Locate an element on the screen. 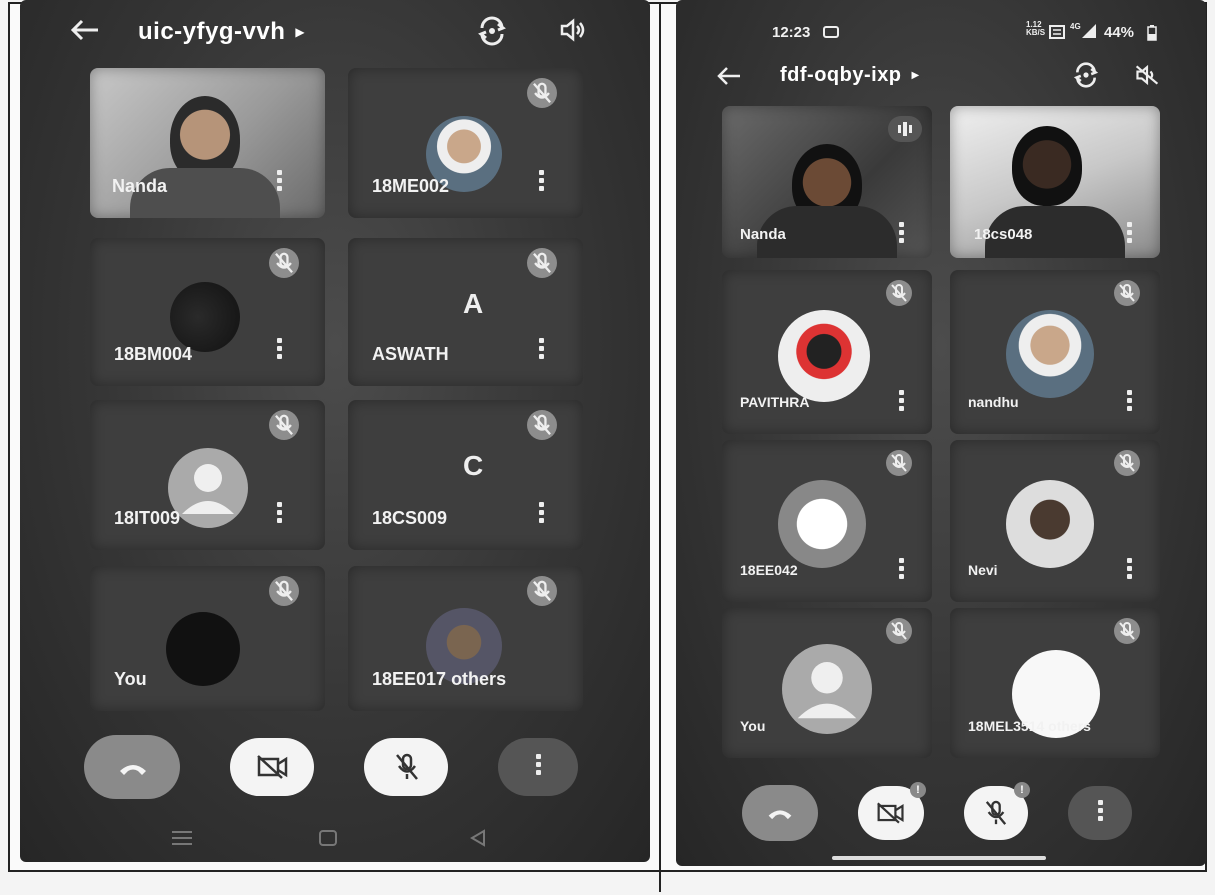  mic-off-icon is located at coordinates (996, 812).